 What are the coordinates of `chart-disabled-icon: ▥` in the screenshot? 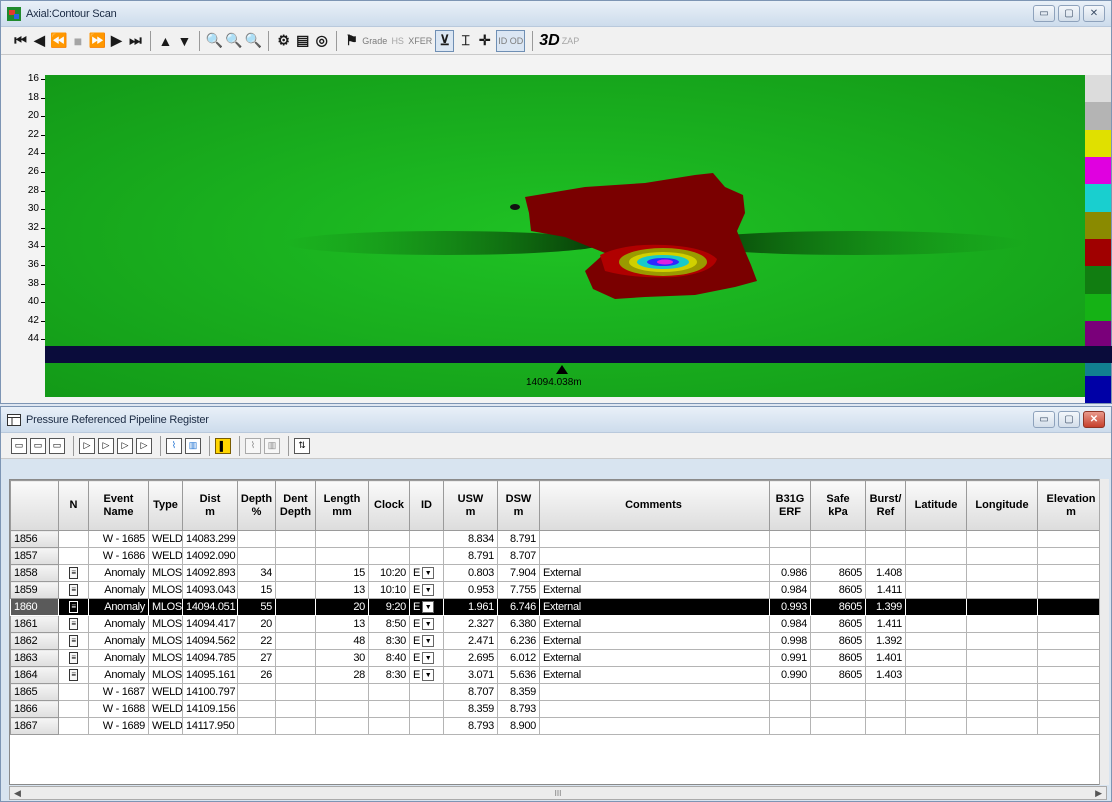 It's located at (272, 445).